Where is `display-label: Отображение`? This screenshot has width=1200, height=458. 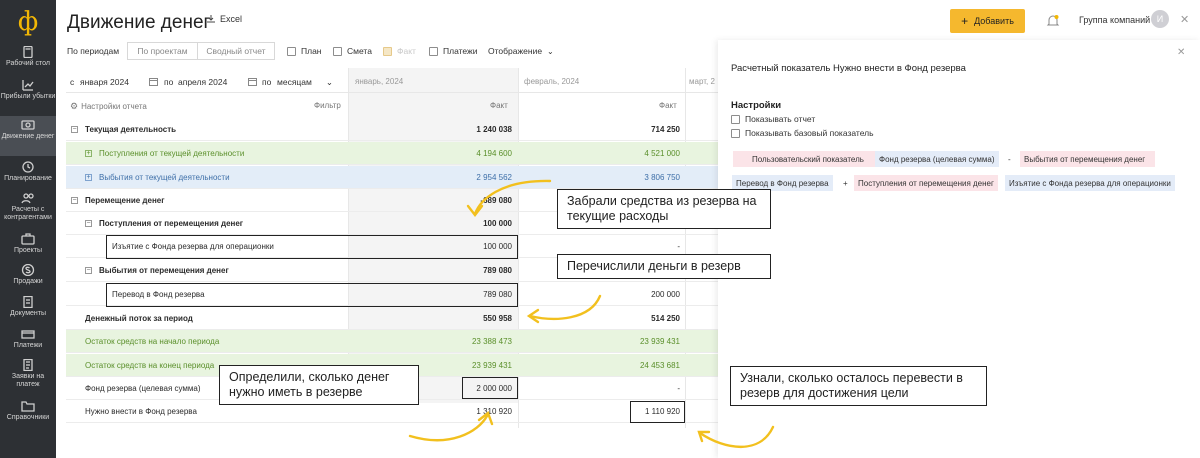
display-label: Отображение is located at coordinates (515, 51).